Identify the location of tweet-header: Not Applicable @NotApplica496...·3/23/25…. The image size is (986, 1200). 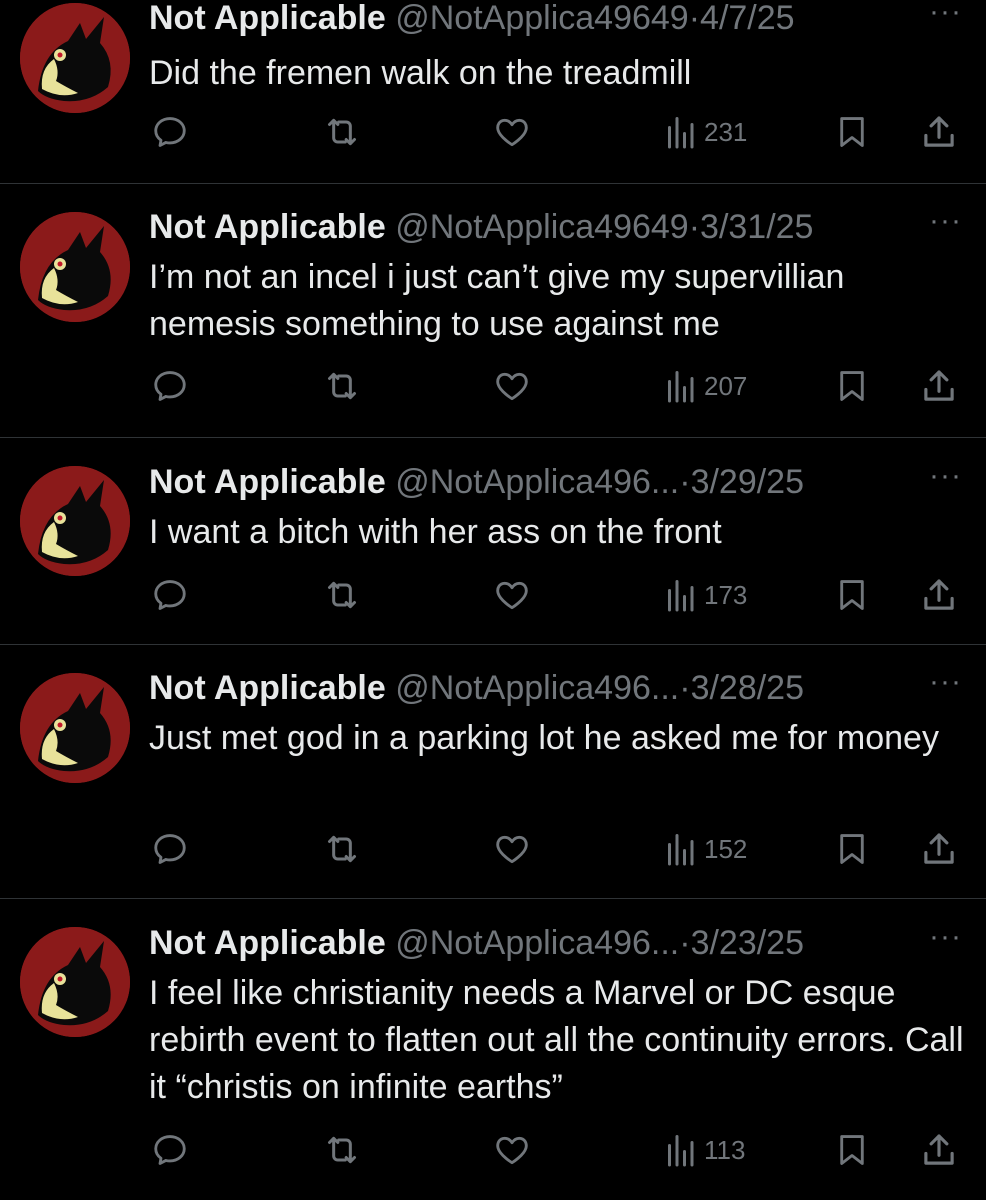
(557, 942).